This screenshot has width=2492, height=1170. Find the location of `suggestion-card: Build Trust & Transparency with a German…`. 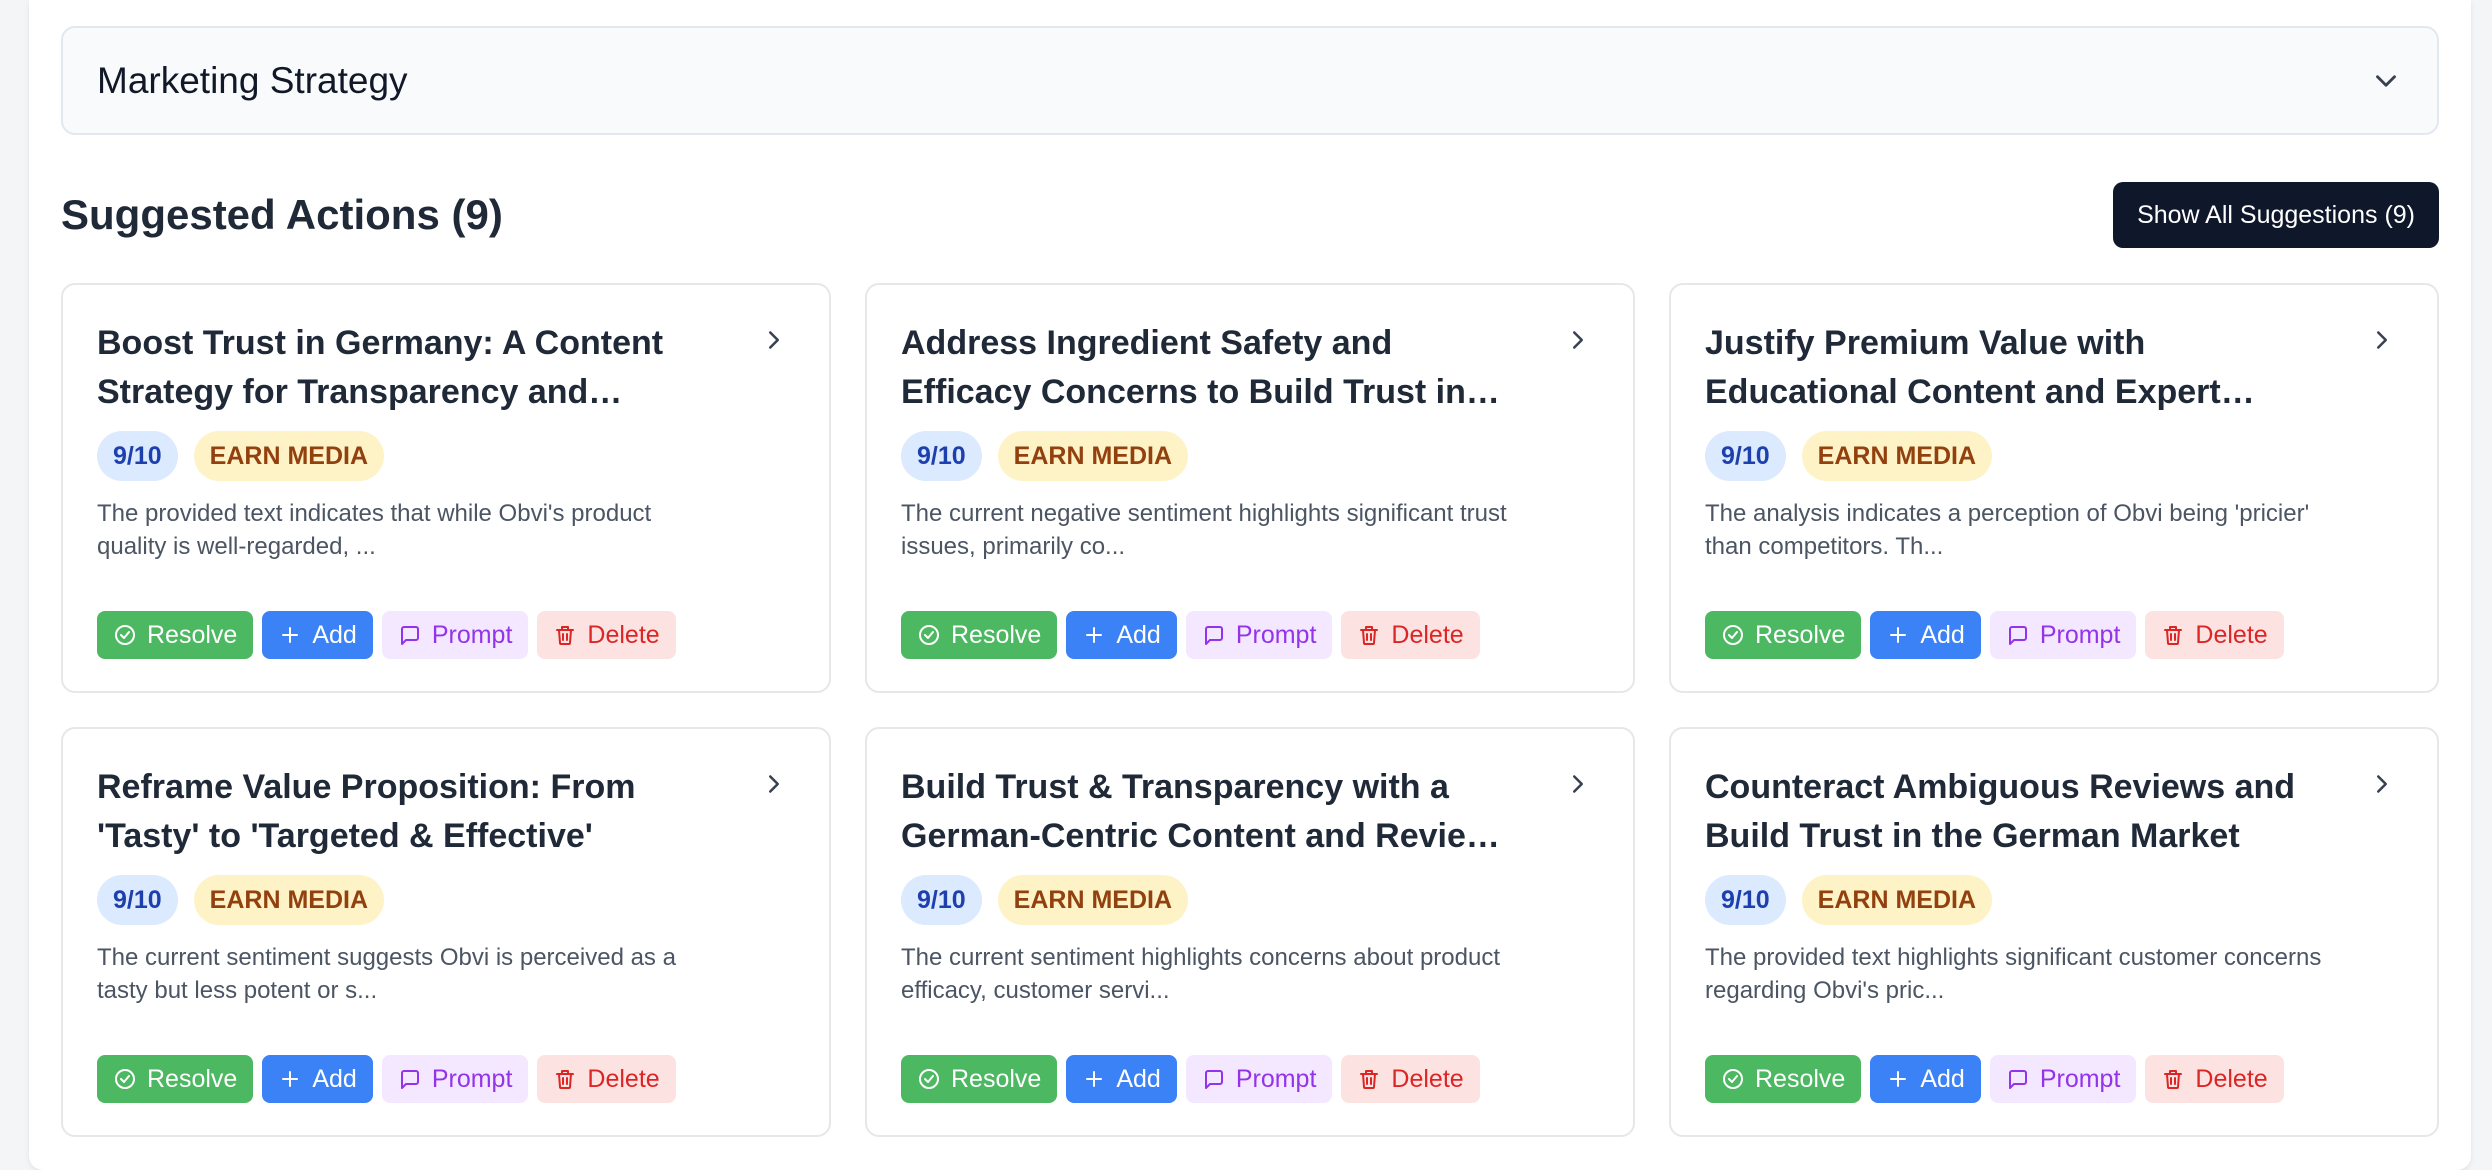

suggestion-card: Build Trust & Transparency with a German… is located at coordinates (1250, 932).